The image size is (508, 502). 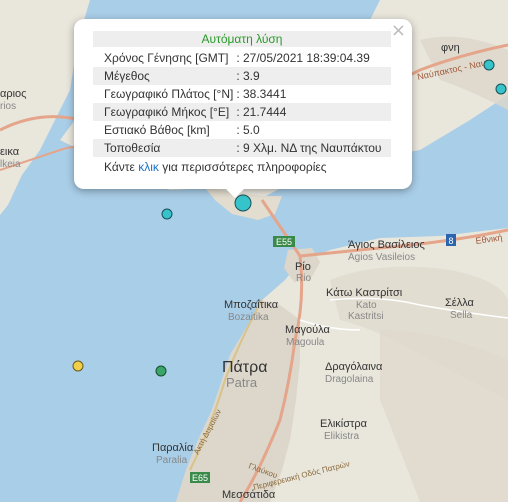 What do you see at coordinates (121, 167) in the screenshot?
I see `more-info-prefix: Κάντε` at bounding box center [121, 167].